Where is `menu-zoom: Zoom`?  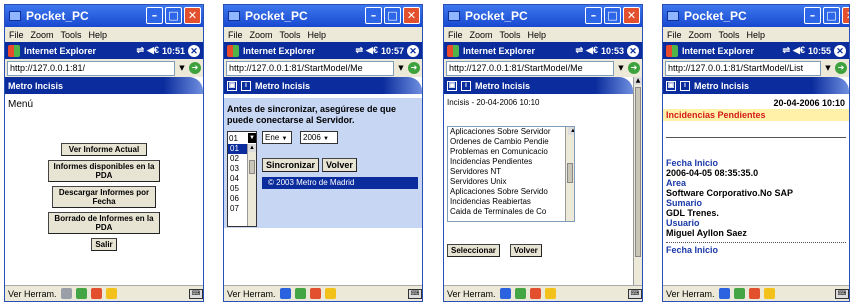
menu-zoom: Zoom is located at coordinates (261, 35).